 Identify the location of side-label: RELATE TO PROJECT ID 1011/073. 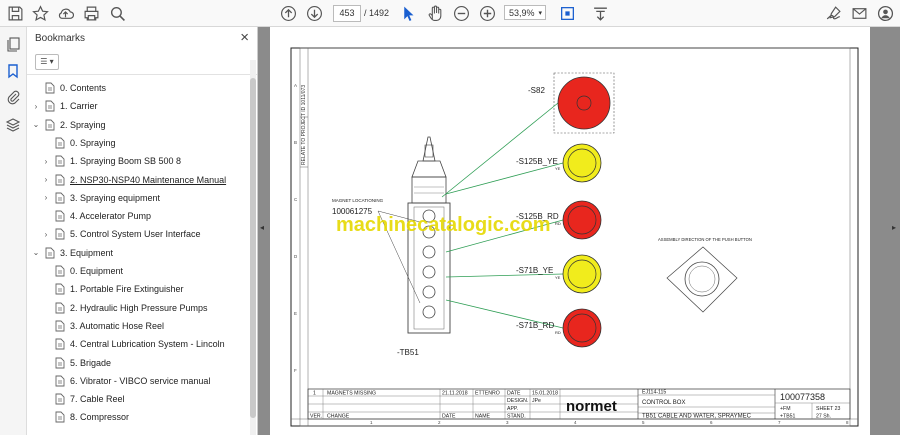
(304, 125).